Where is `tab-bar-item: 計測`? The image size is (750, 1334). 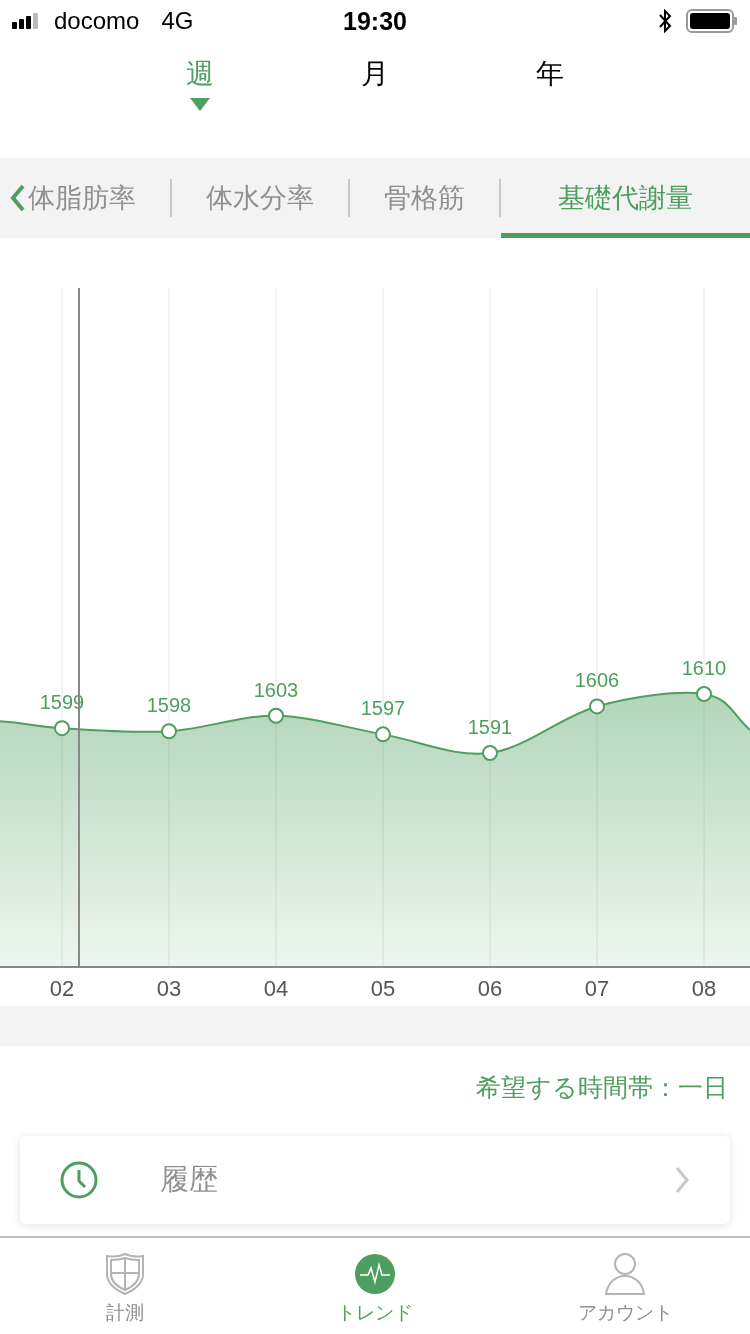
tab-bar-item: 計測 is located at coordinates (125, 1286).